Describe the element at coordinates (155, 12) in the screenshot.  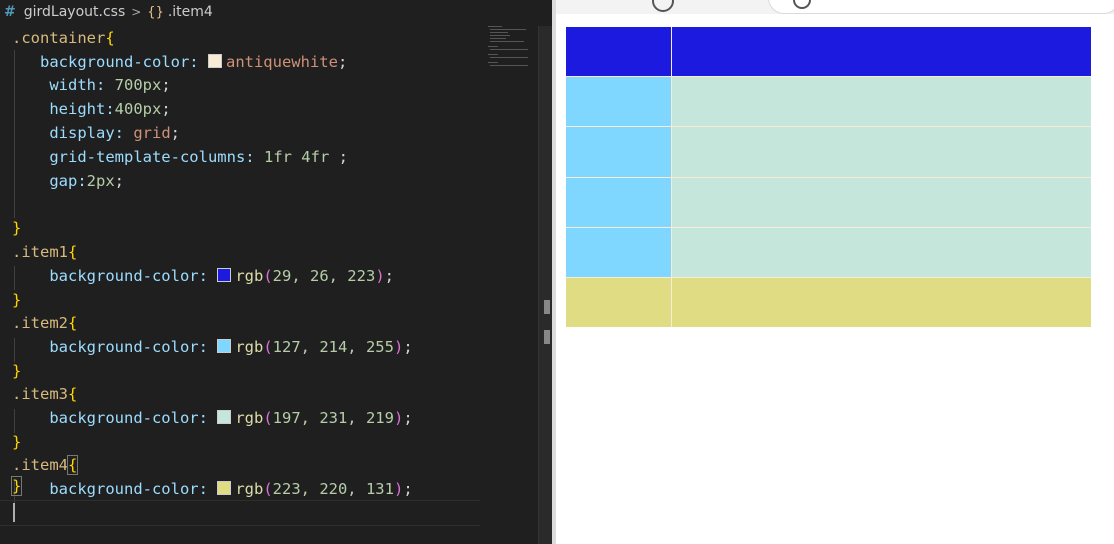
I see `selector-symbol-icon: {}` at that location.